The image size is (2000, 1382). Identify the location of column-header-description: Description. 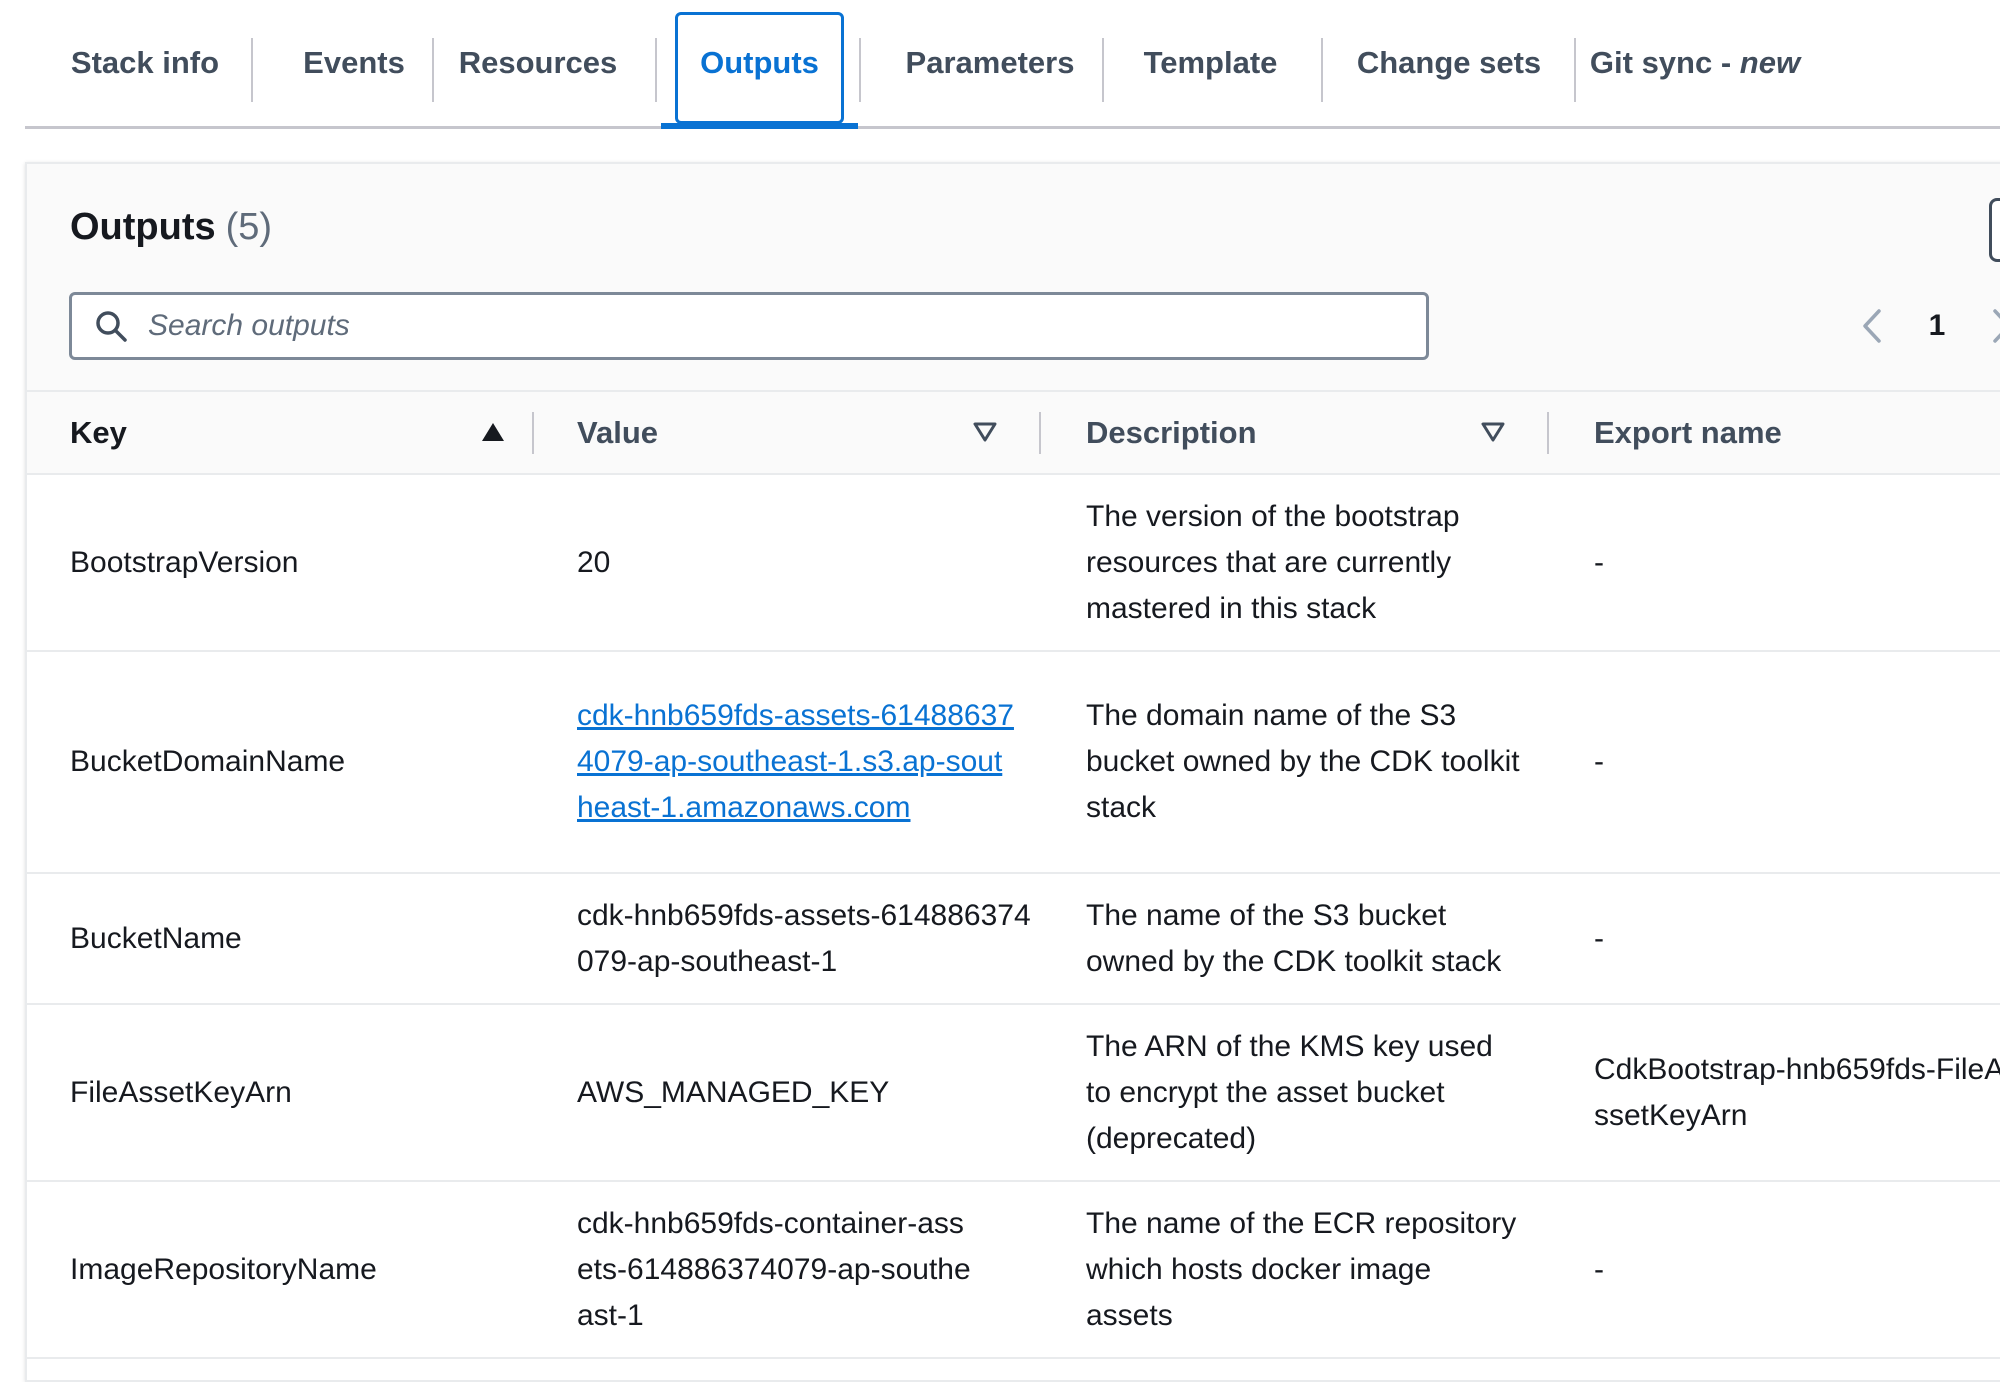
(1171, 432).